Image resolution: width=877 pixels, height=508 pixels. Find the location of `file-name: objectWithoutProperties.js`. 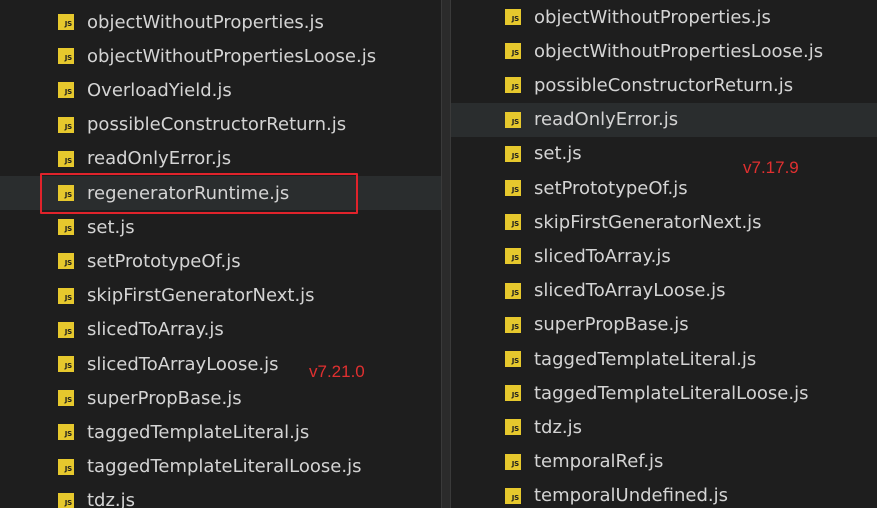

file-name: objectWithoutProperties.js is located at coordinates (652, 17).